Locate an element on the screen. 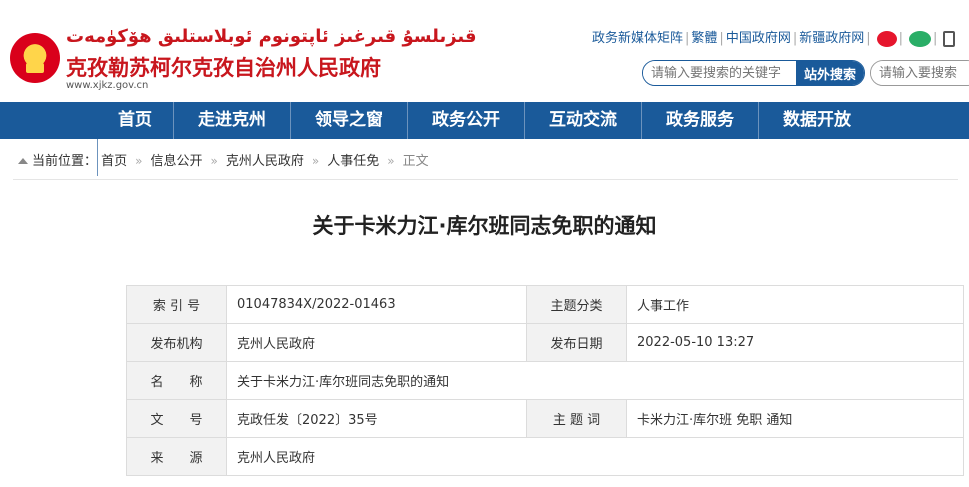 Image resolution: width=969 pixels, height=487 pixels. search-input is located at coordinates (726, 73).